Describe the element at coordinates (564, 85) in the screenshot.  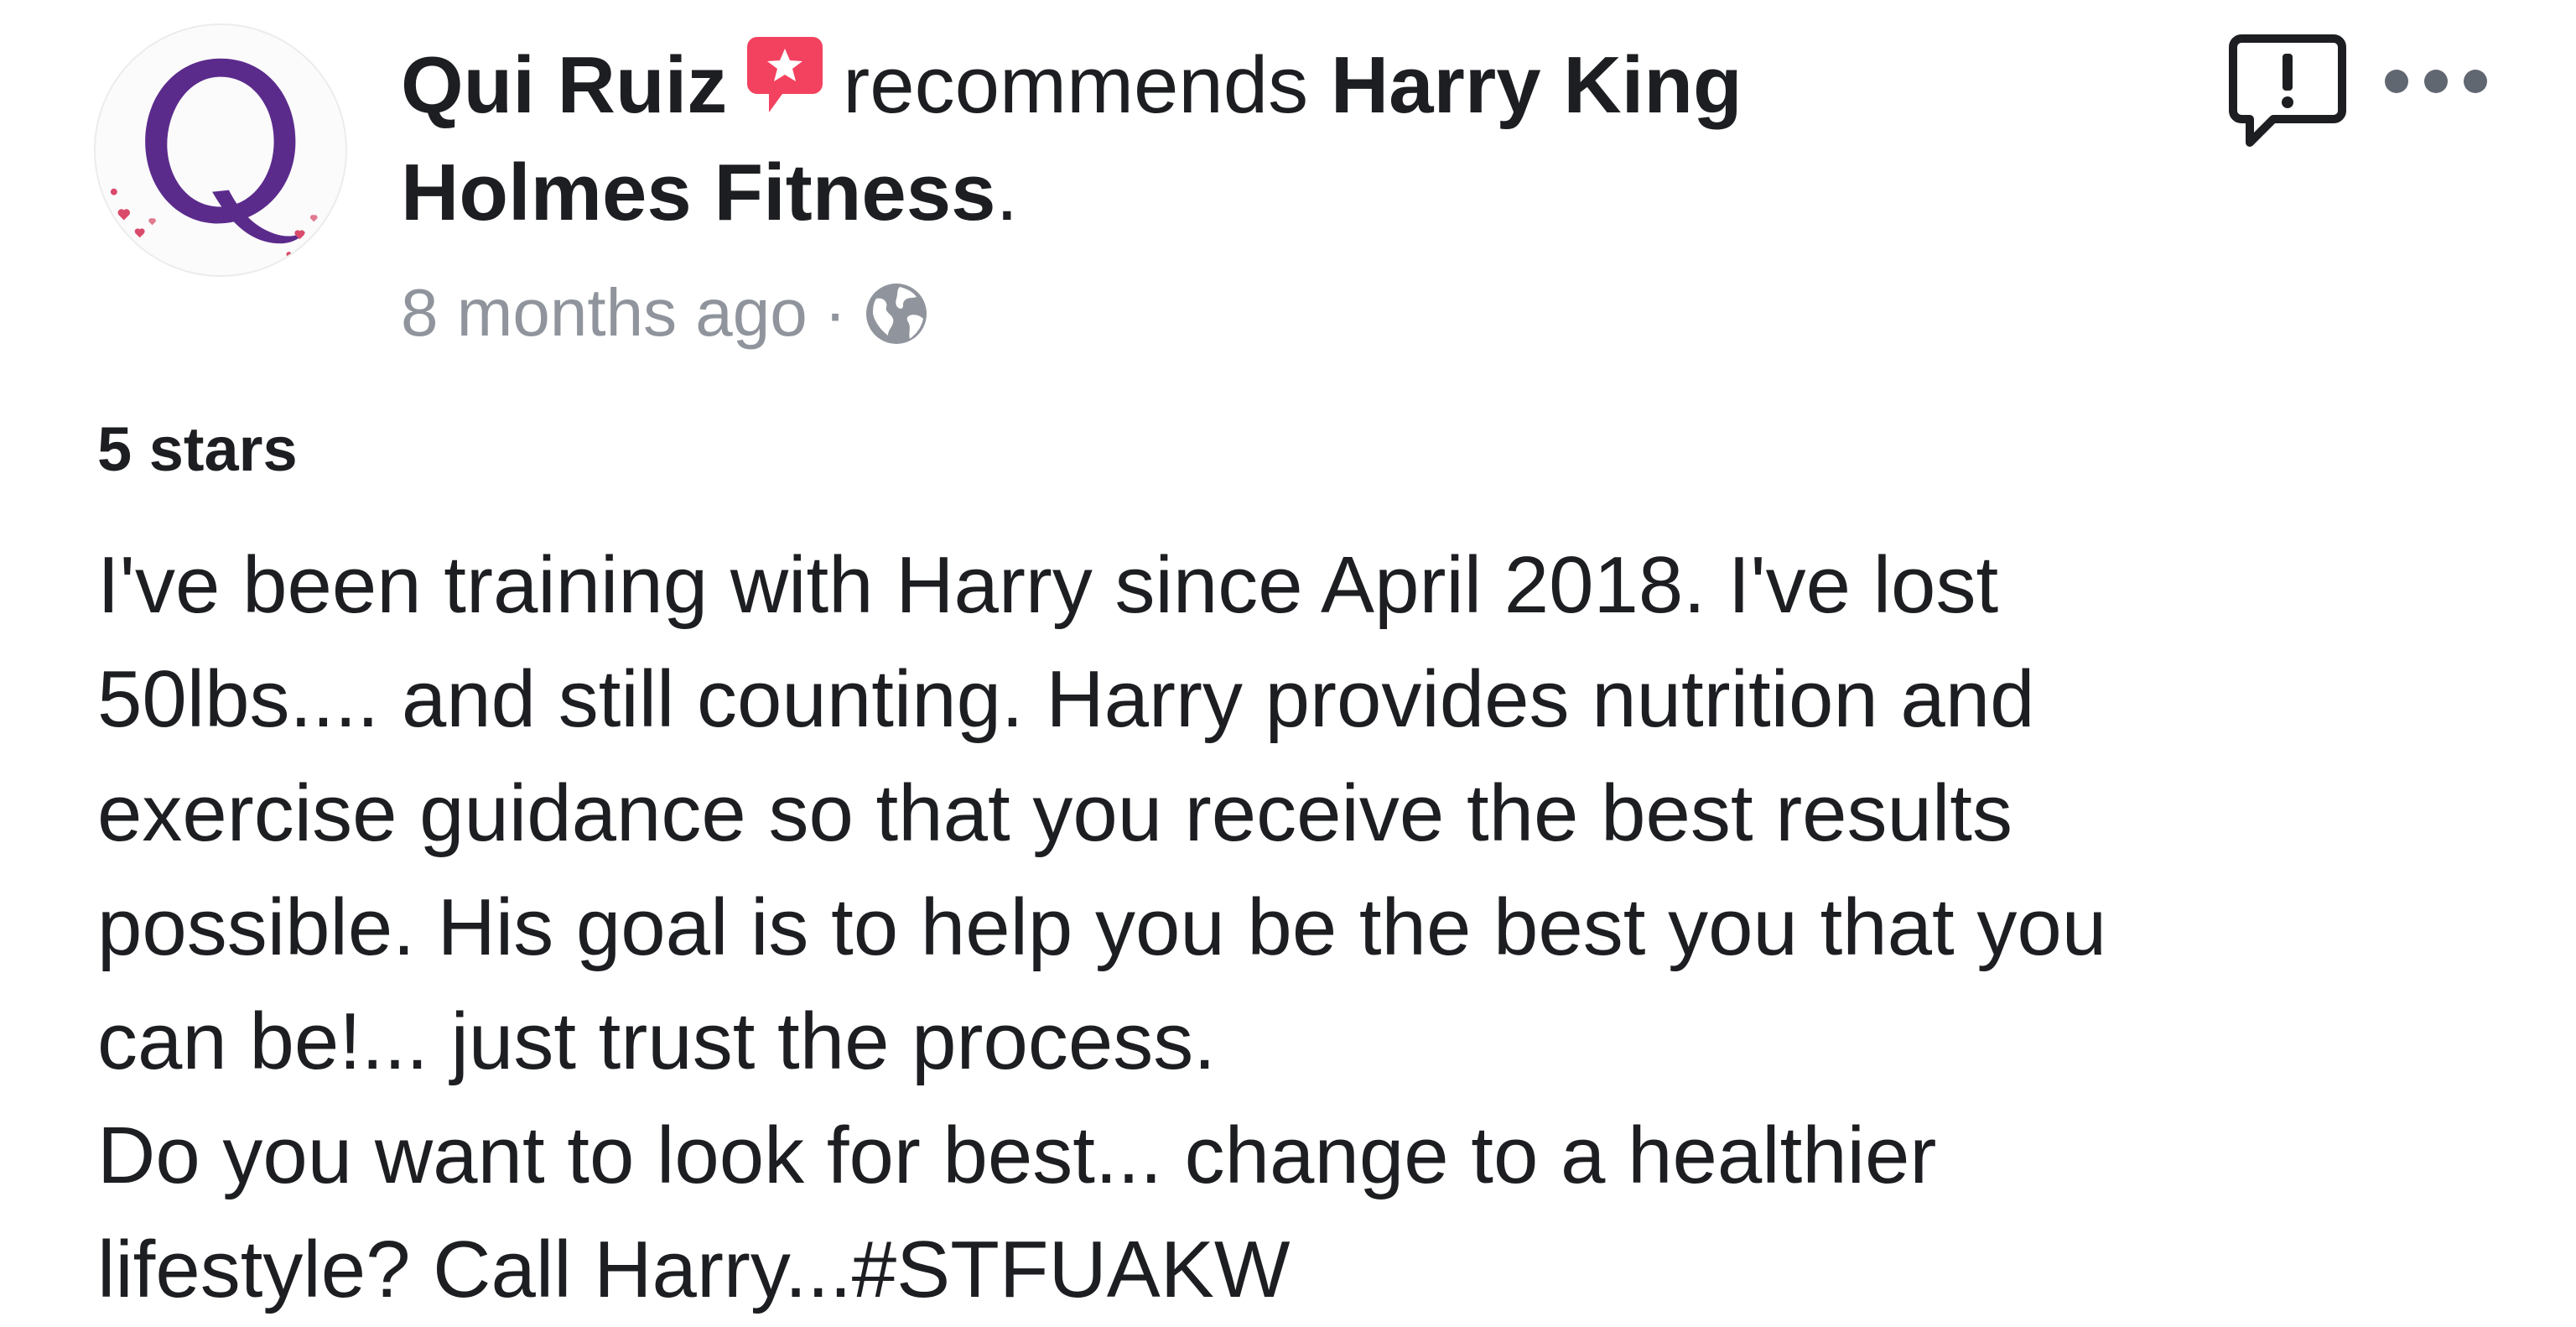
I see `author-name: Qui Ruiz` at that location.